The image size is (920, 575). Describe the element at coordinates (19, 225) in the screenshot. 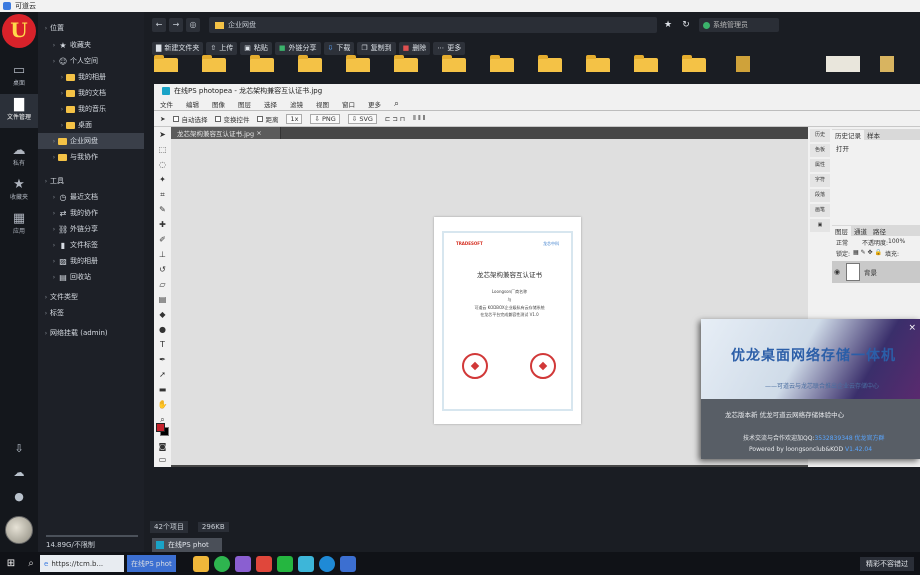

I see `rail-item-apps: ▦ 应用` at that location.